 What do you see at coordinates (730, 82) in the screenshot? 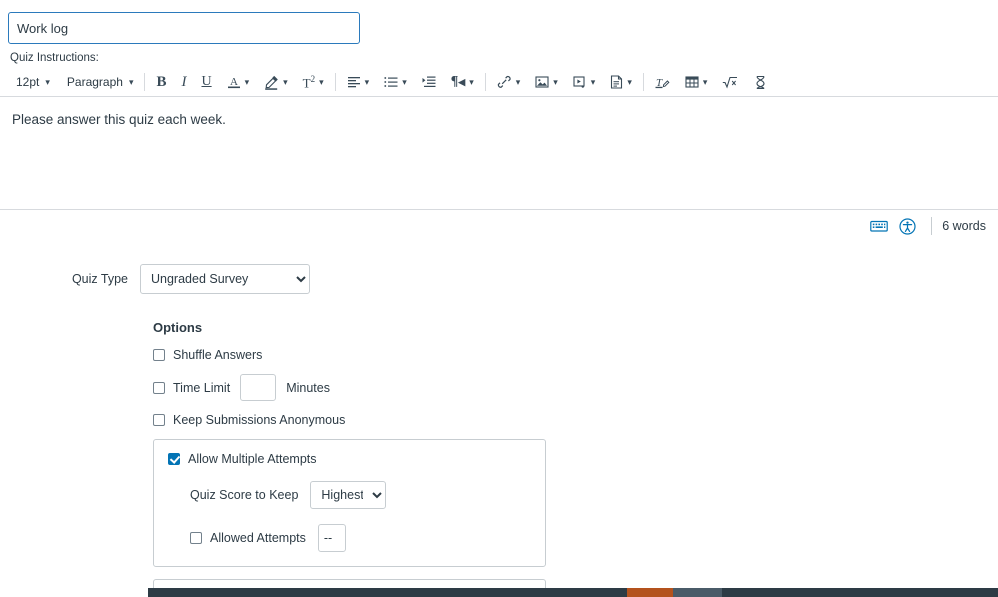
I see `math-equation-button` at bounding box center [730, 82].